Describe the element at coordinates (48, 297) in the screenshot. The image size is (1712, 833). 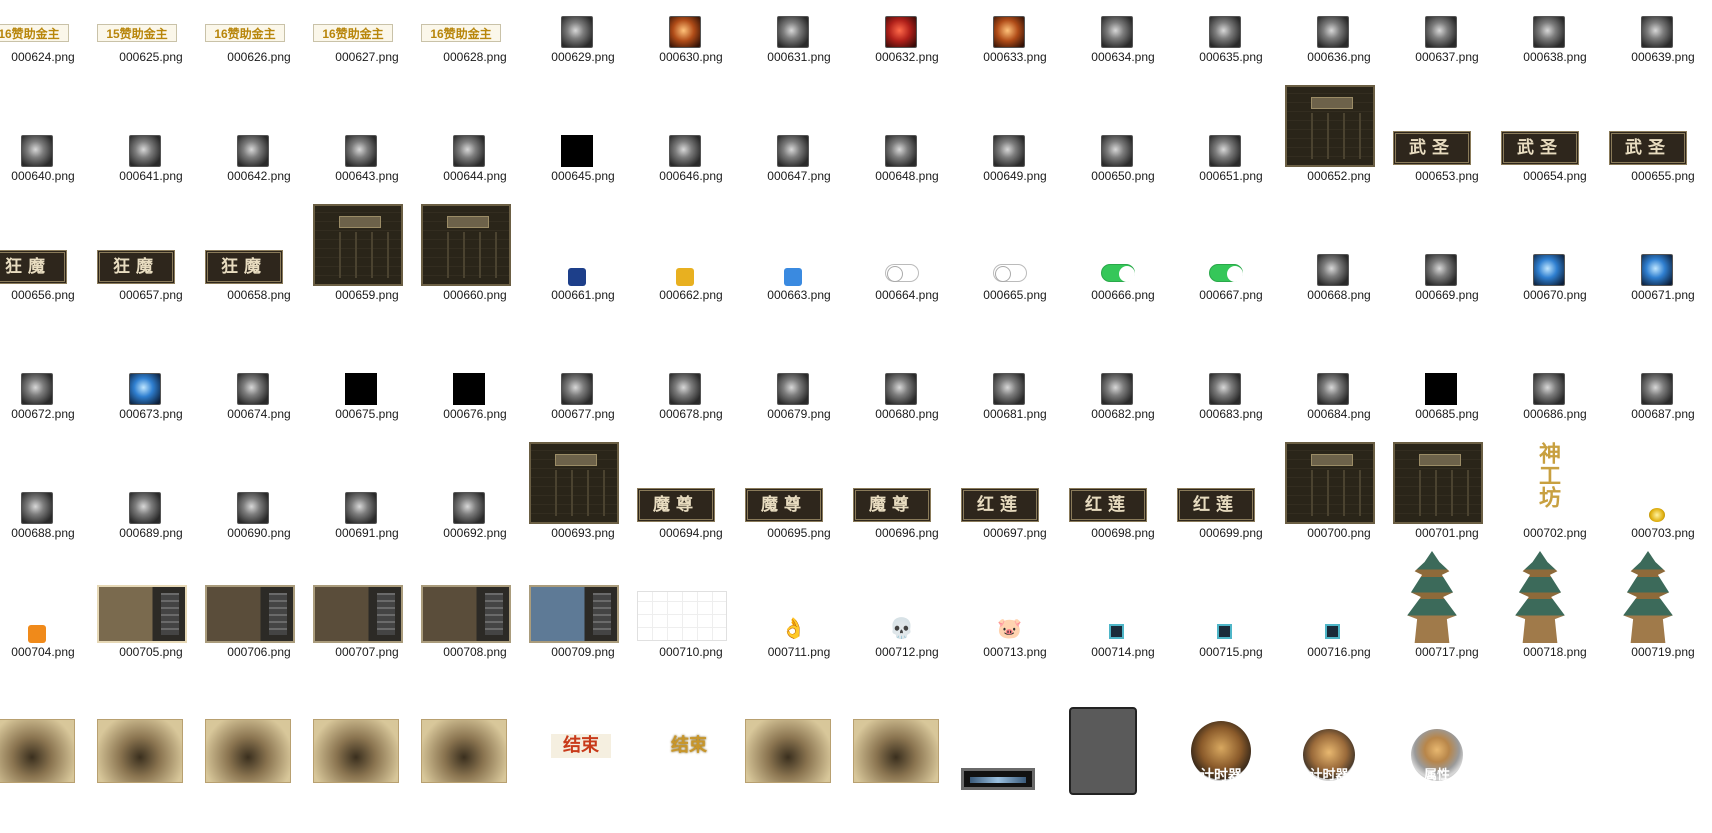
I see `file-item: 狂魔 000656.png` at that location.